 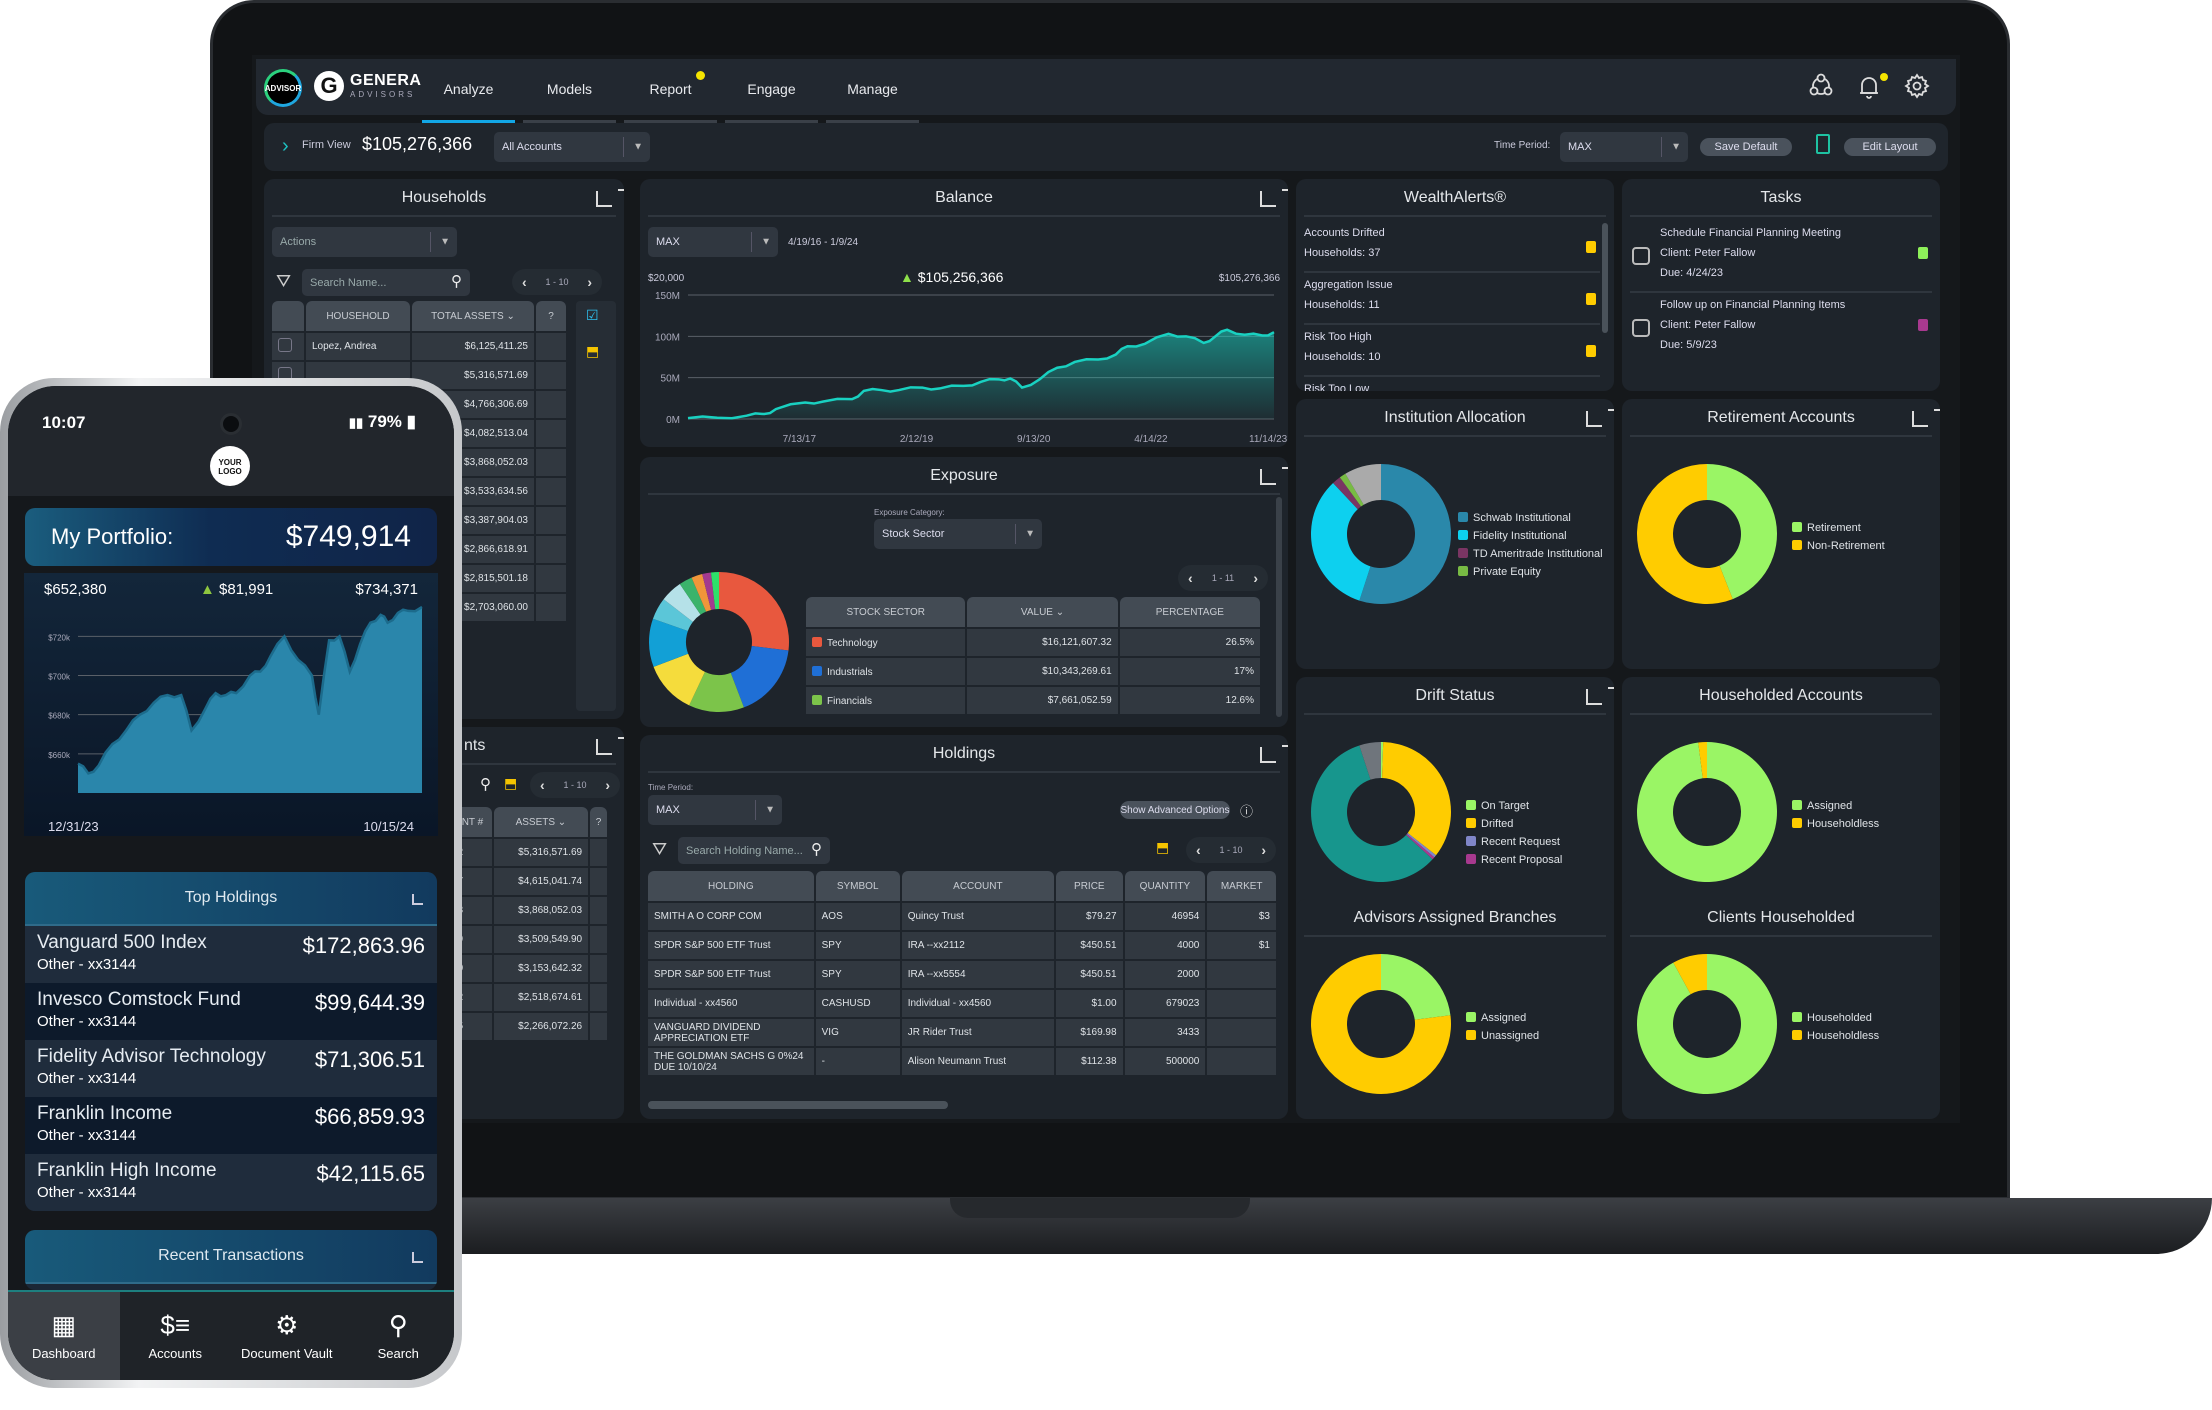 What do you see at coordinates (575, 785) in the screenshot?
I see `accounts-pager: ‹ 1 - 10 ›` at bounding box center [575, 785].